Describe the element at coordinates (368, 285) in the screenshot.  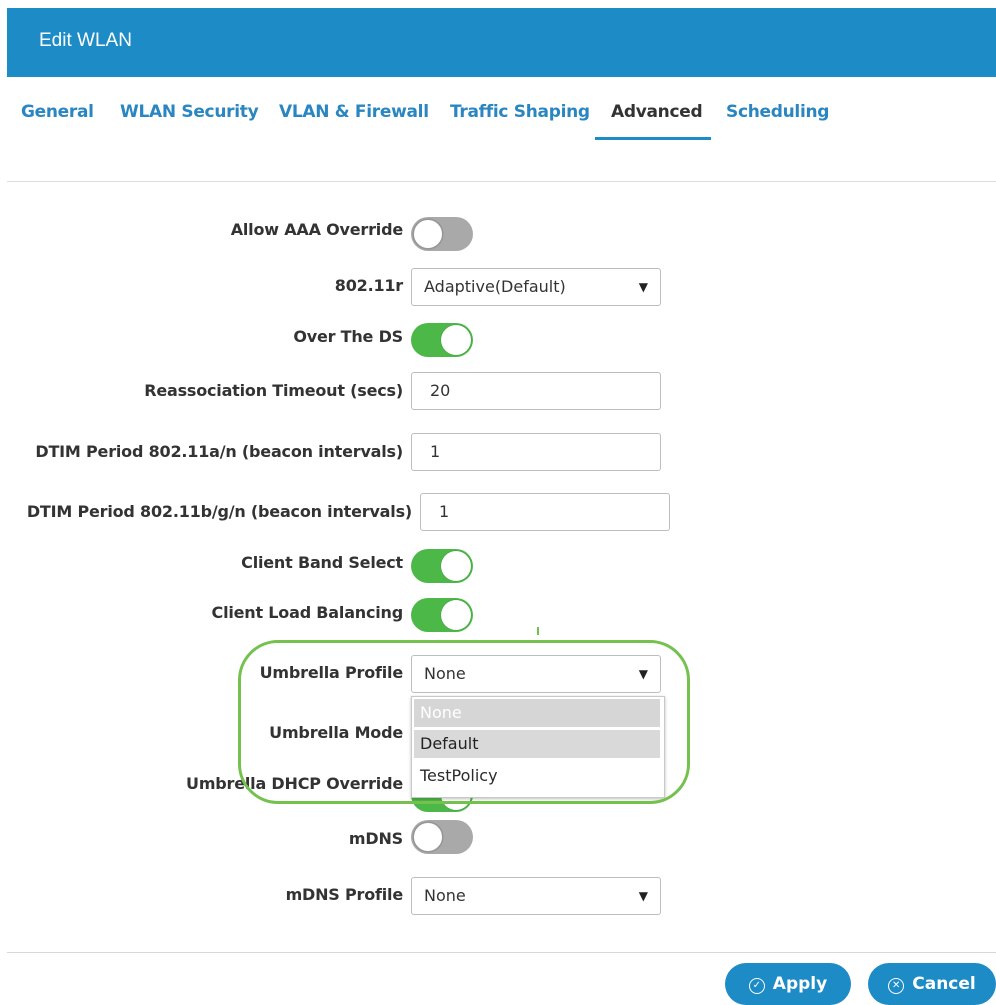
I see `dot11r-label: 802.11r` at that location.